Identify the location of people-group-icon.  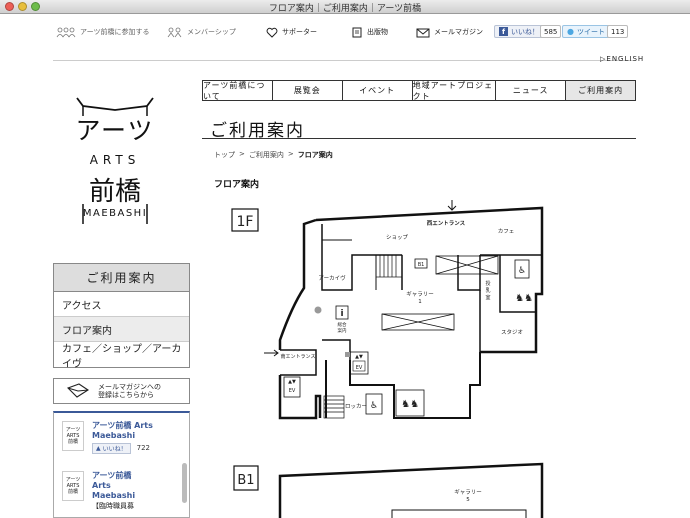
(66, 32).